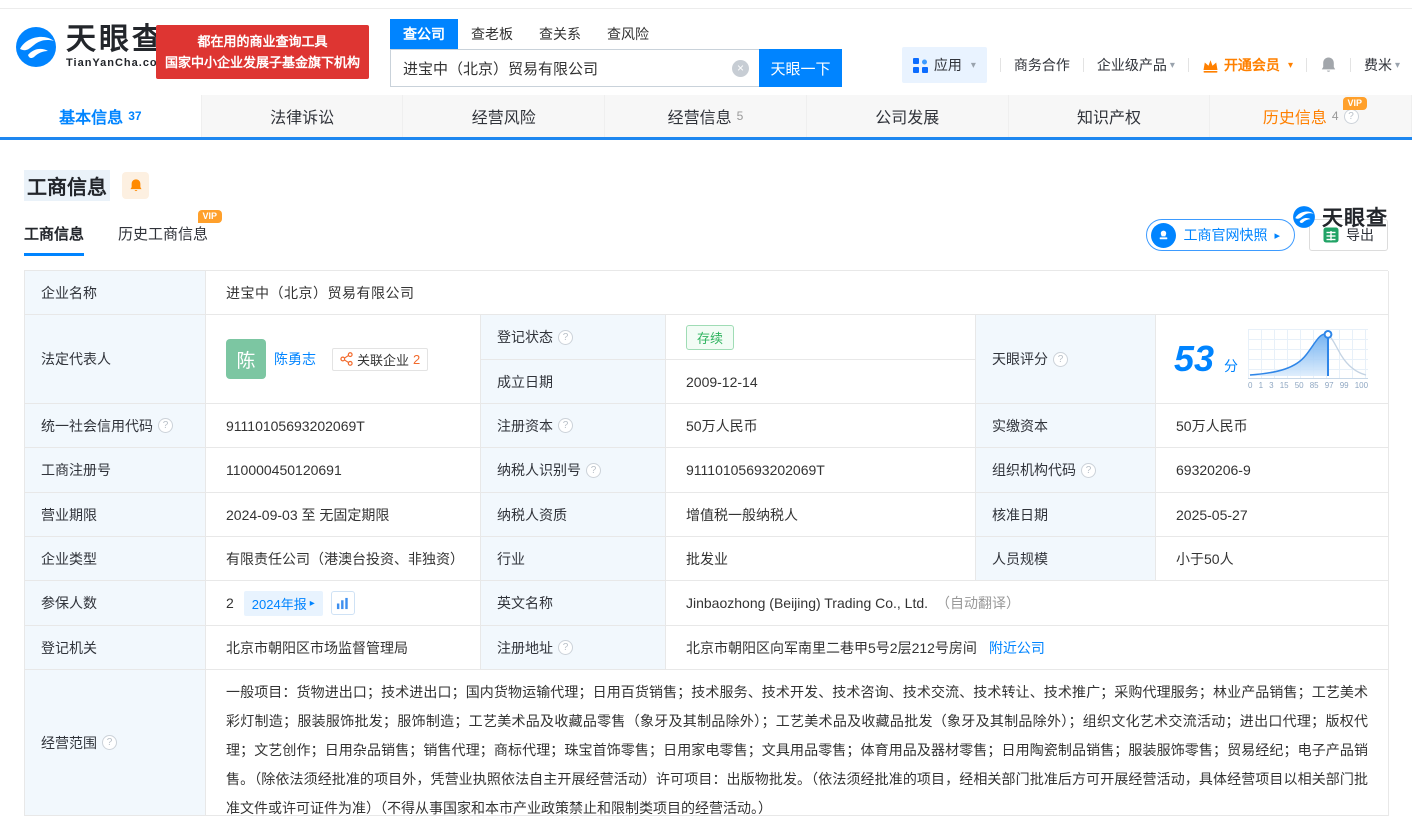  What do you see at coordinates (821, 515) in the screenshot?
I see `field-value: 增值税一般纳税人` at bounding box center [821, 515].